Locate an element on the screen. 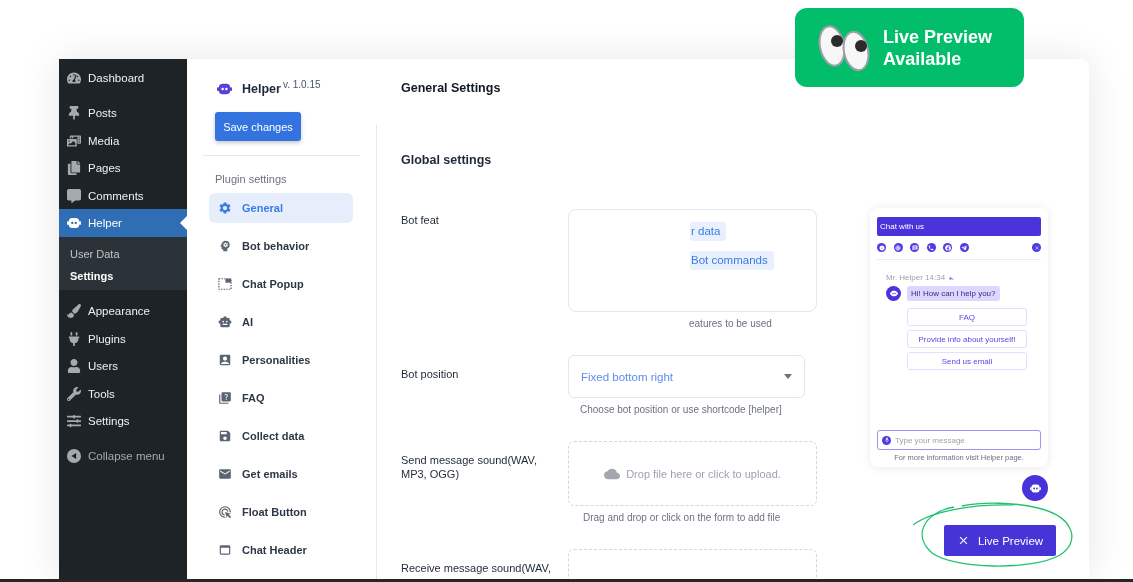  field-label: Bot feat is located at coordinates (420, 220).